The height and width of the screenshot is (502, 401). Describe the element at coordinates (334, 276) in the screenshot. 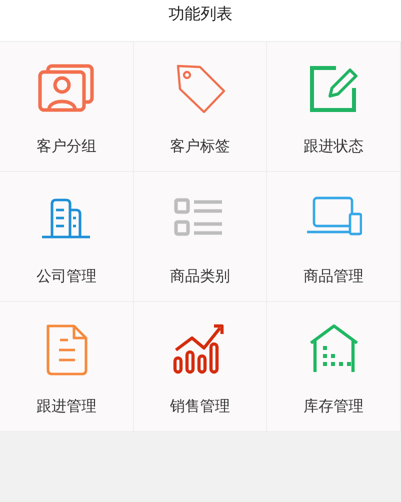

I see `tile-label: 商品管理` at that location.